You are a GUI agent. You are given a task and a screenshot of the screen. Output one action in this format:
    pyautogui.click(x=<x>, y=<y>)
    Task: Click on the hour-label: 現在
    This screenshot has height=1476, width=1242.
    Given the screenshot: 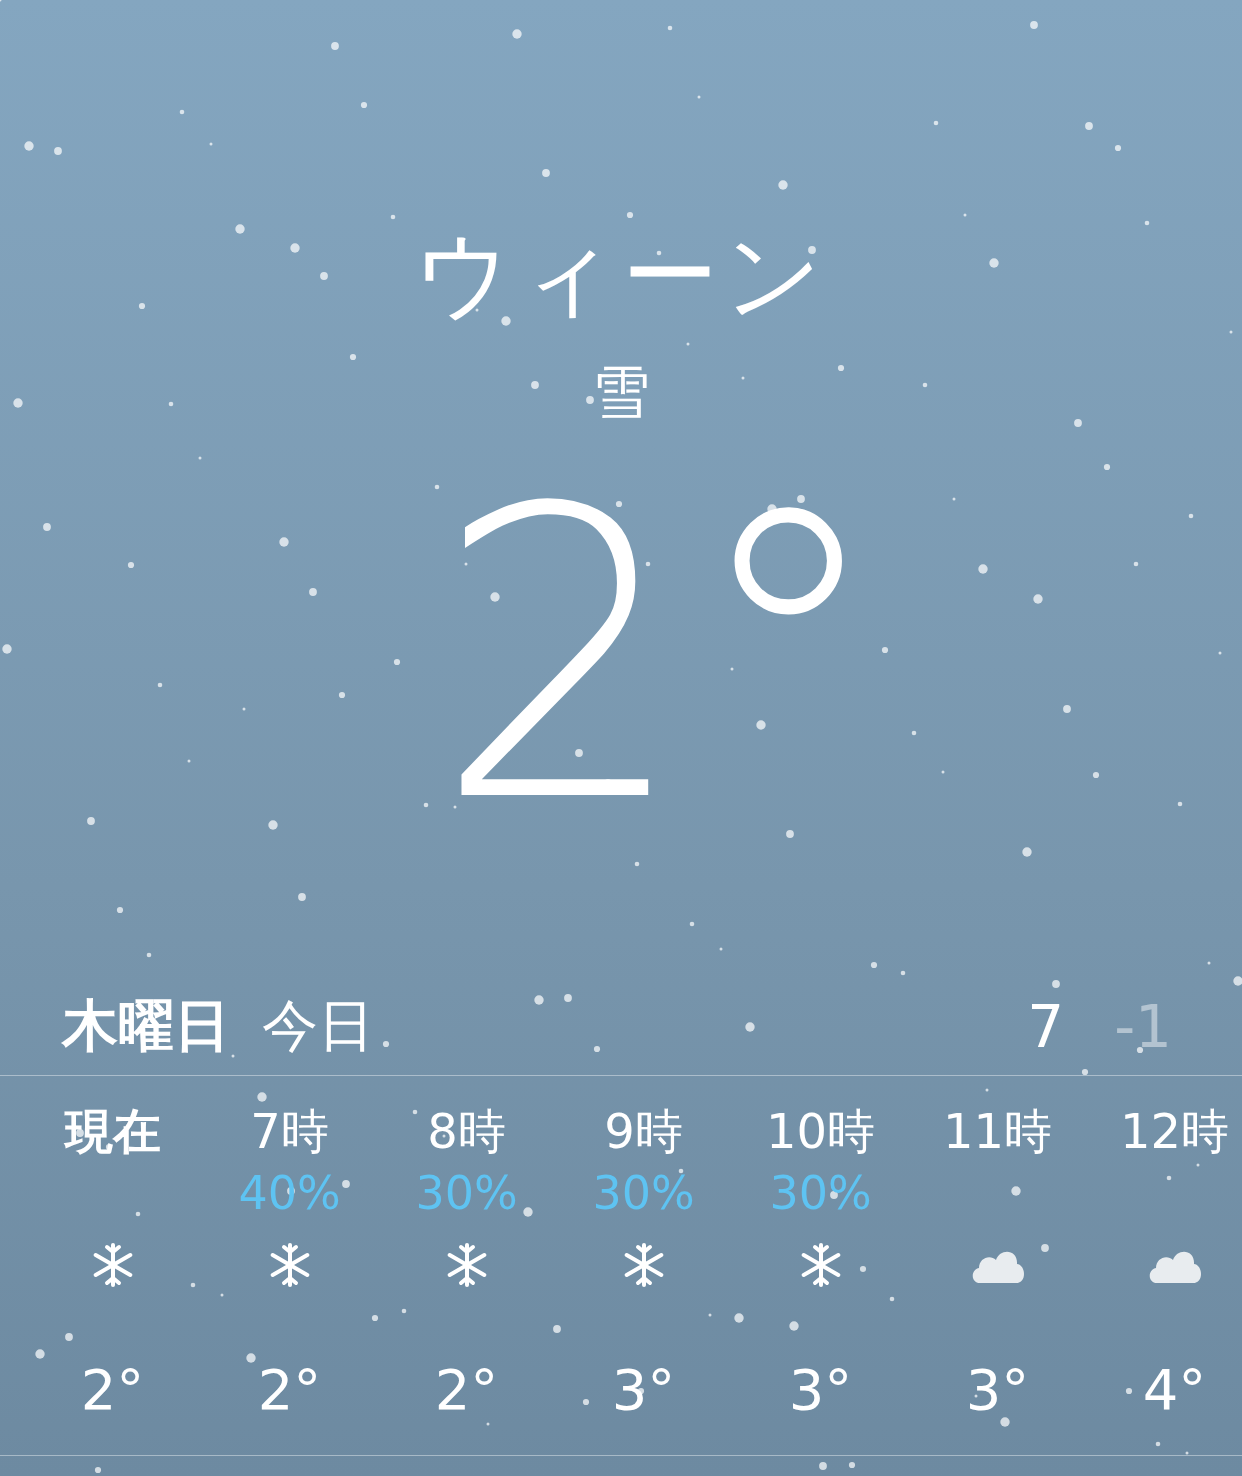 What is the action you would take?
    pyautogui.click(x=112, y=1131)
    